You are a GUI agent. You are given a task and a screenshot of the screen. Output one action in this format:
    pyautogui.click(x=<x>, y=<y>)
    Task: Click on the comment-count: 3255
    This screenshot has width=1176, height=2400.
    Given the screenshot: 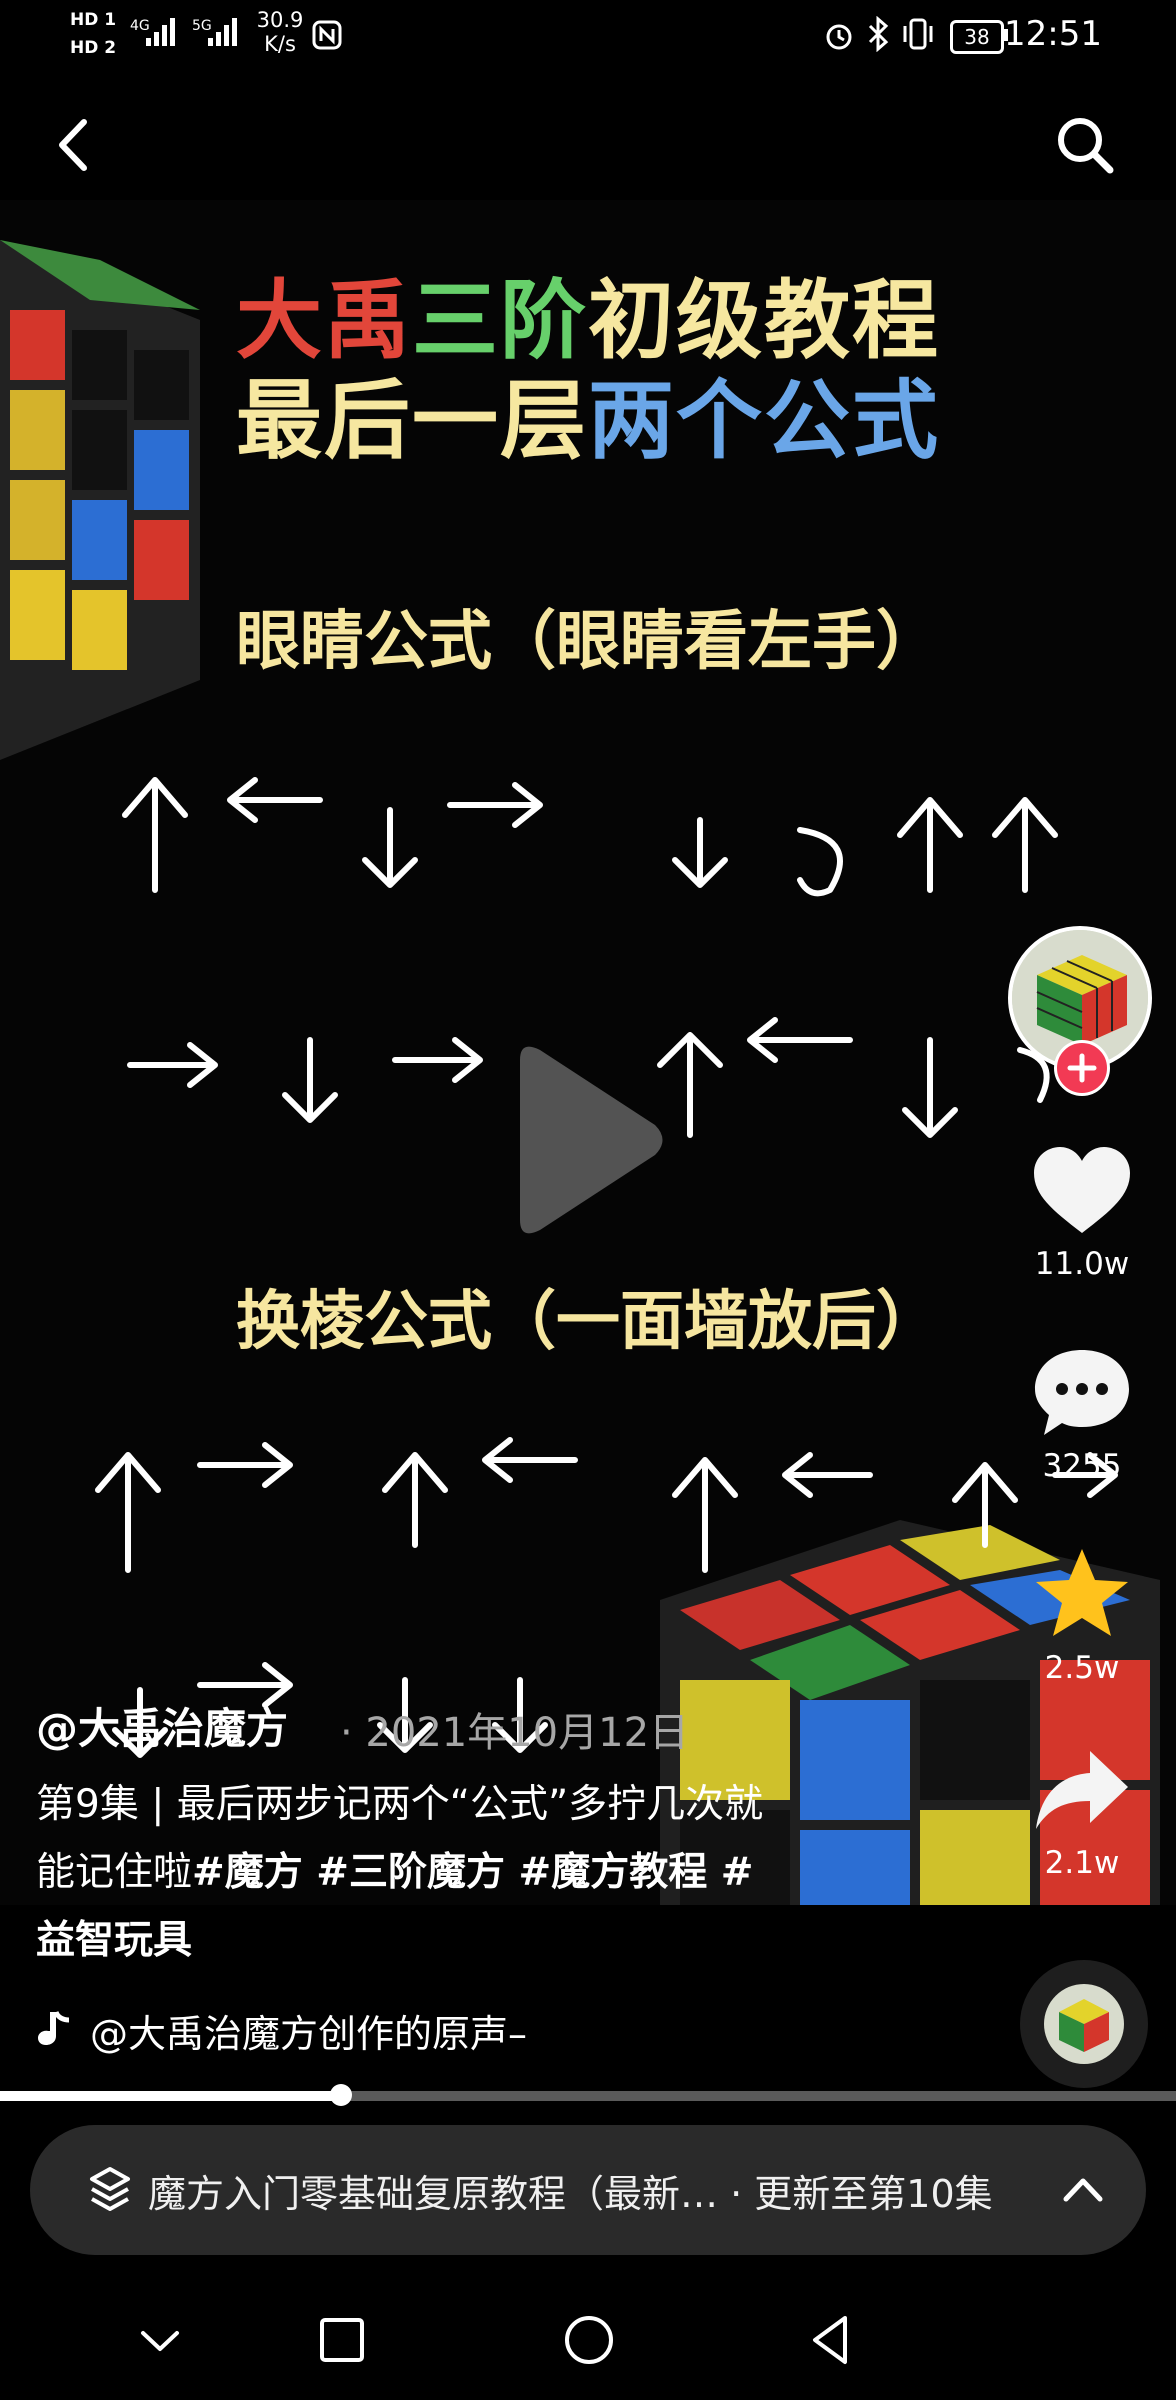 What is the action you would take?
    pyautogui.click(x=1082, y=1466)
    